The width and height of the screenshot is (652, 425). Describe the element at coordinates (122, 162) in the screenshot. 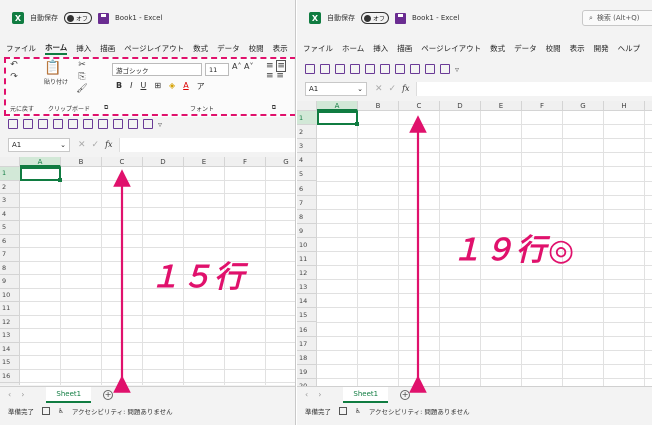

I see `column-header-c: C` at that location.